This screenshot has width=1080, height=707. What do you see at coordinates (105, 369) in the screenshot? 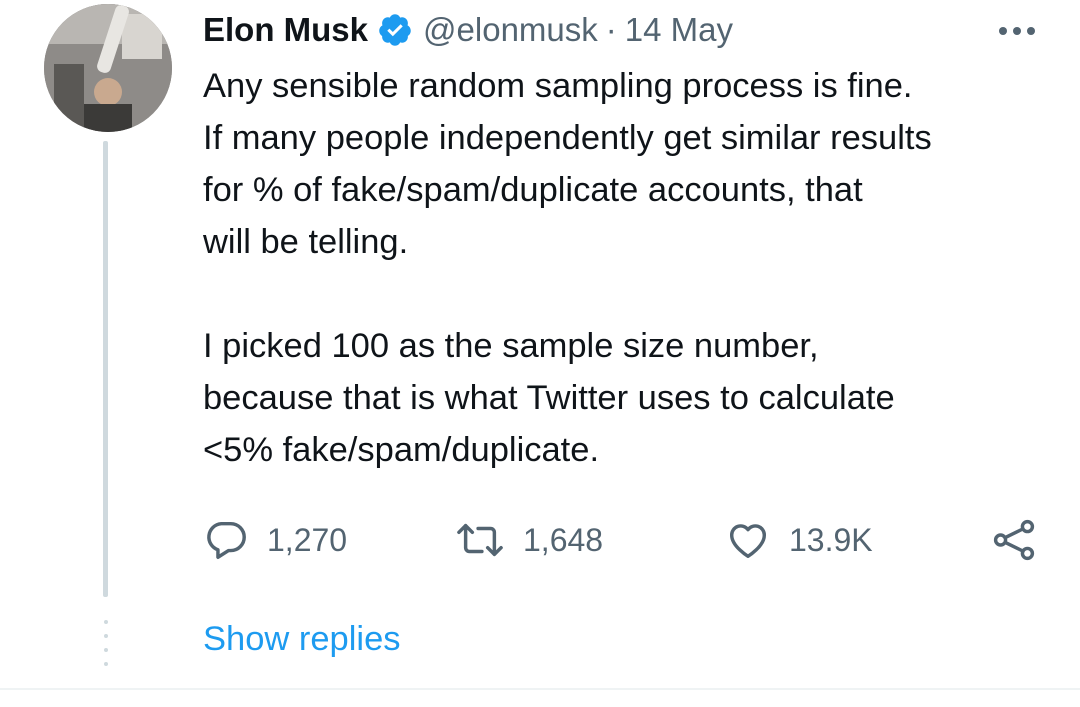
I see `thread-line` at bounding box center [105, 369].